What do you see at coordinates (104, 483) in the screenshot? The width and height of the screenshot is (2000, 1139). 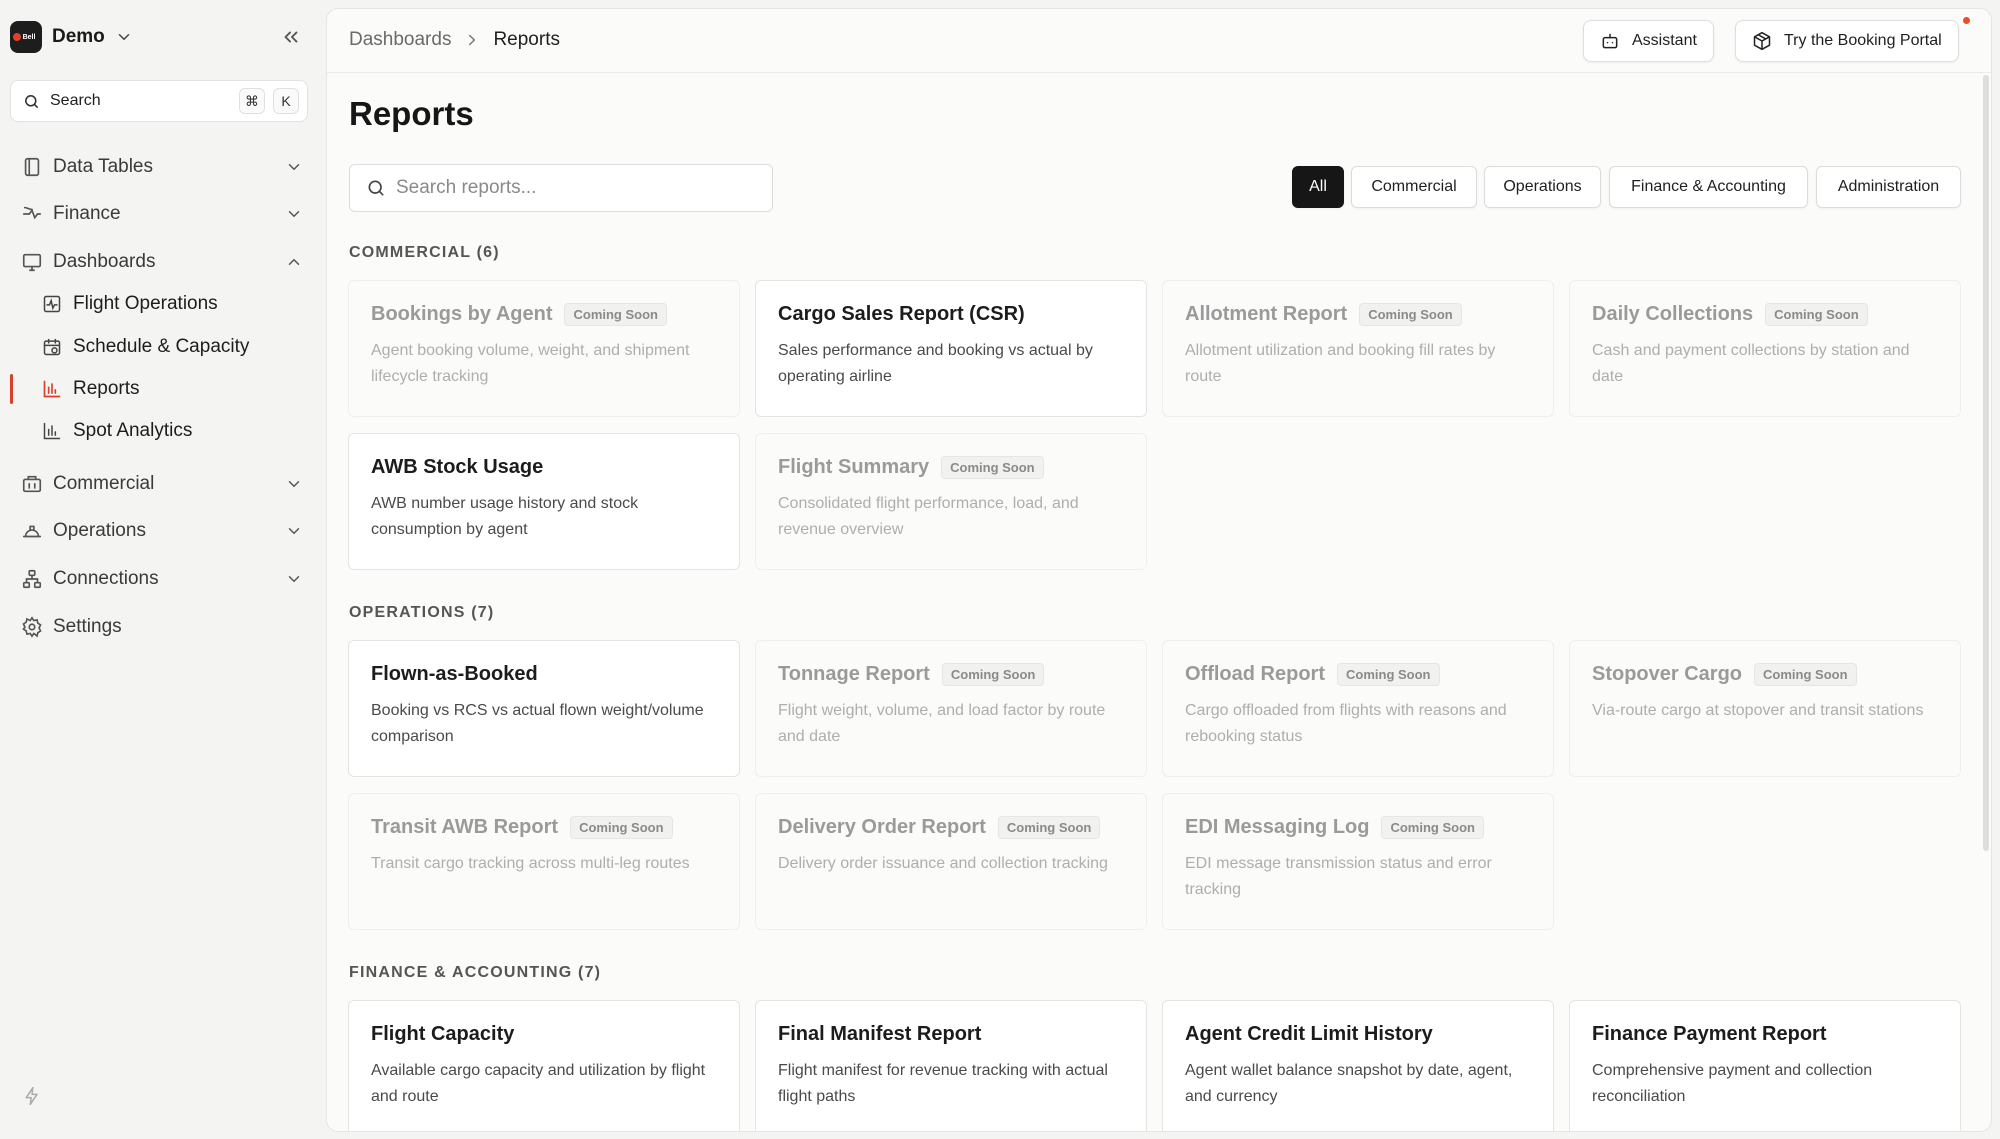 I see `sidebar-item-label: Commercial` at bounding box center [104, 483].